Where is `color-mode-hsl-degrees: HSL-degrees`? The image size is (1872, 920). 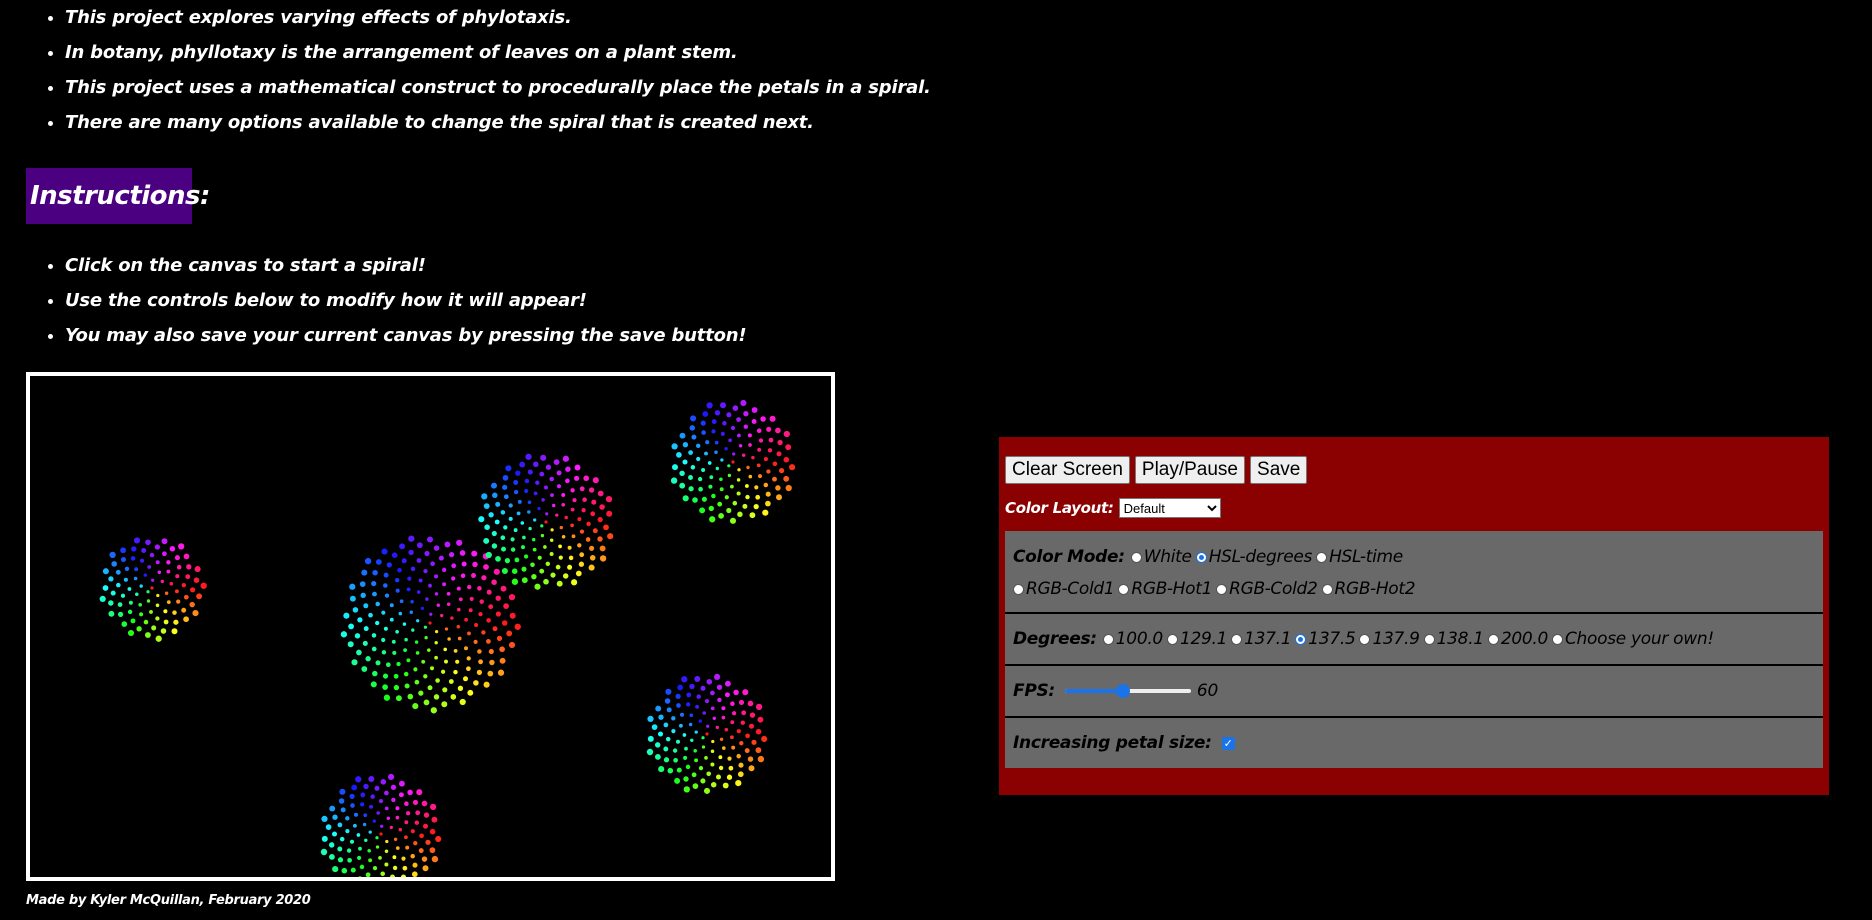 color-mode-hsl-degrees: HSL-degrees is located at coordinates (1253, 557).